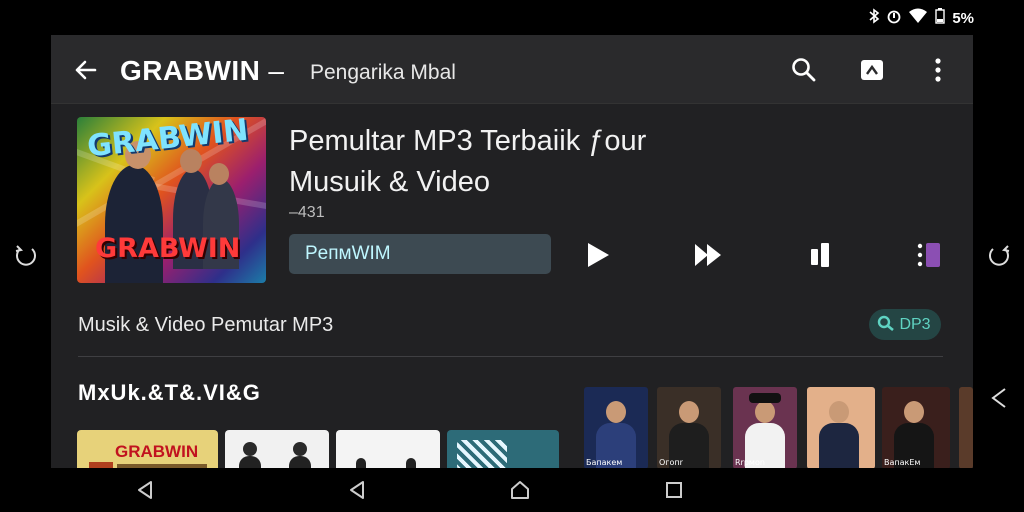 This screenshot has height=512, width=1024. What do you see at coordinates (190, 70) in the screenshot?
I see `app-title-text: GRABWIN` at bounding box center [190, 70].